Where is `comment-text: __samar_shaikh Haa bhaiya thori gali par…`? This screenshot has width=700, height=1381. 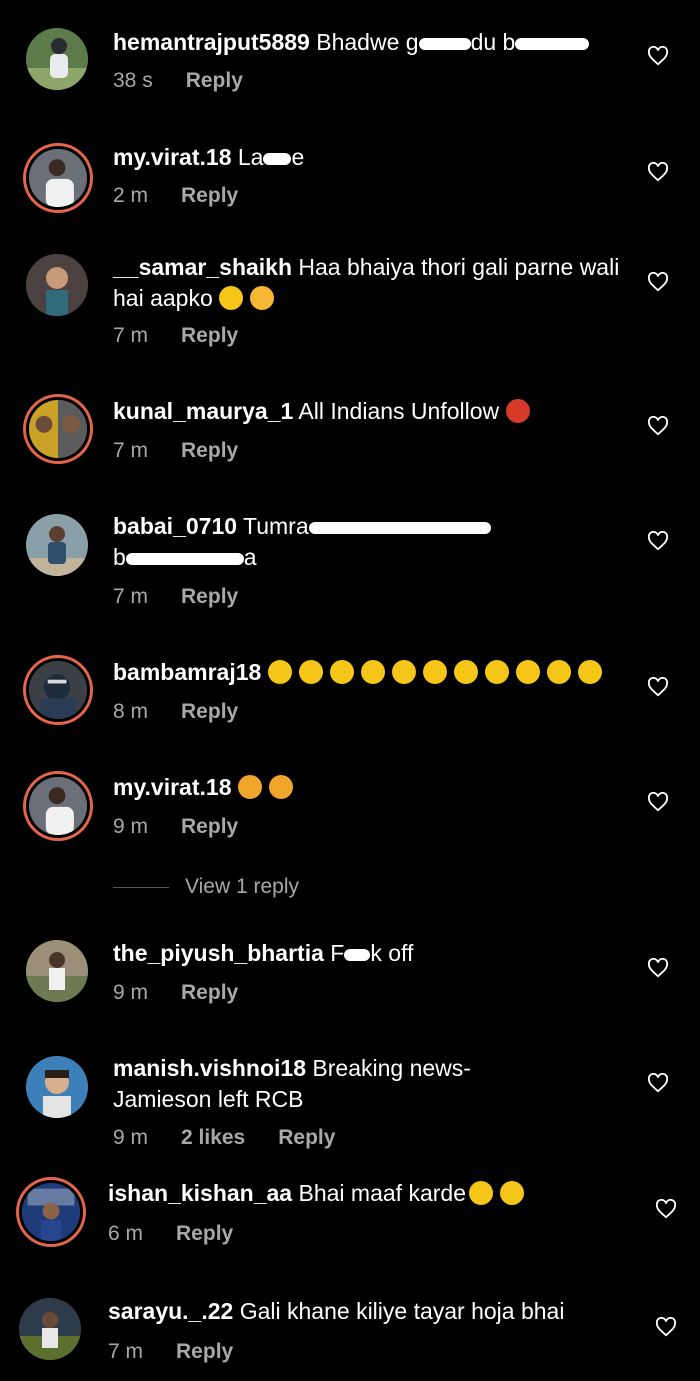 comment-text: __samar_shaikh Haa bhaiya thori gali par… is located at coordinates (366, 282).